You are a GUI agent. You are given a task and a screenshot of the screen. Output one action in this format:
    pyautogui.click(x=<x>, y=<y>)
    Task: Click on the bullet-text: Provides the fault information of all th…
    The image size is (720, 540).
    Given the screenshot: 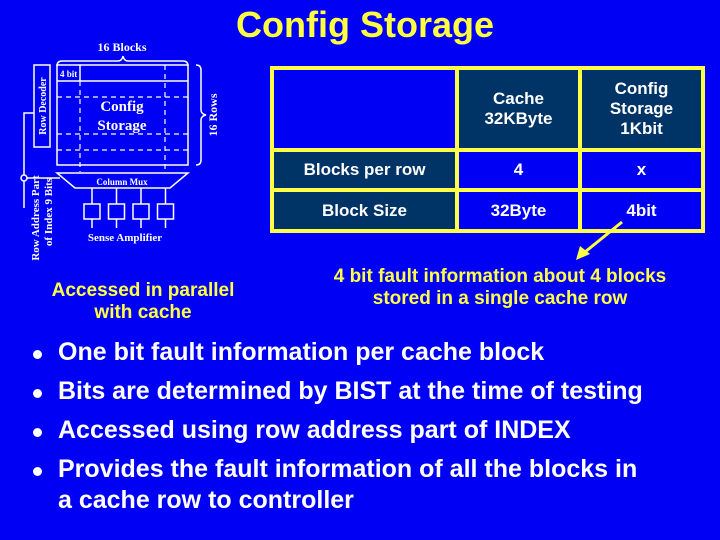 What is the action you would take?
    pyautogui.click(x=348, y=469)
    